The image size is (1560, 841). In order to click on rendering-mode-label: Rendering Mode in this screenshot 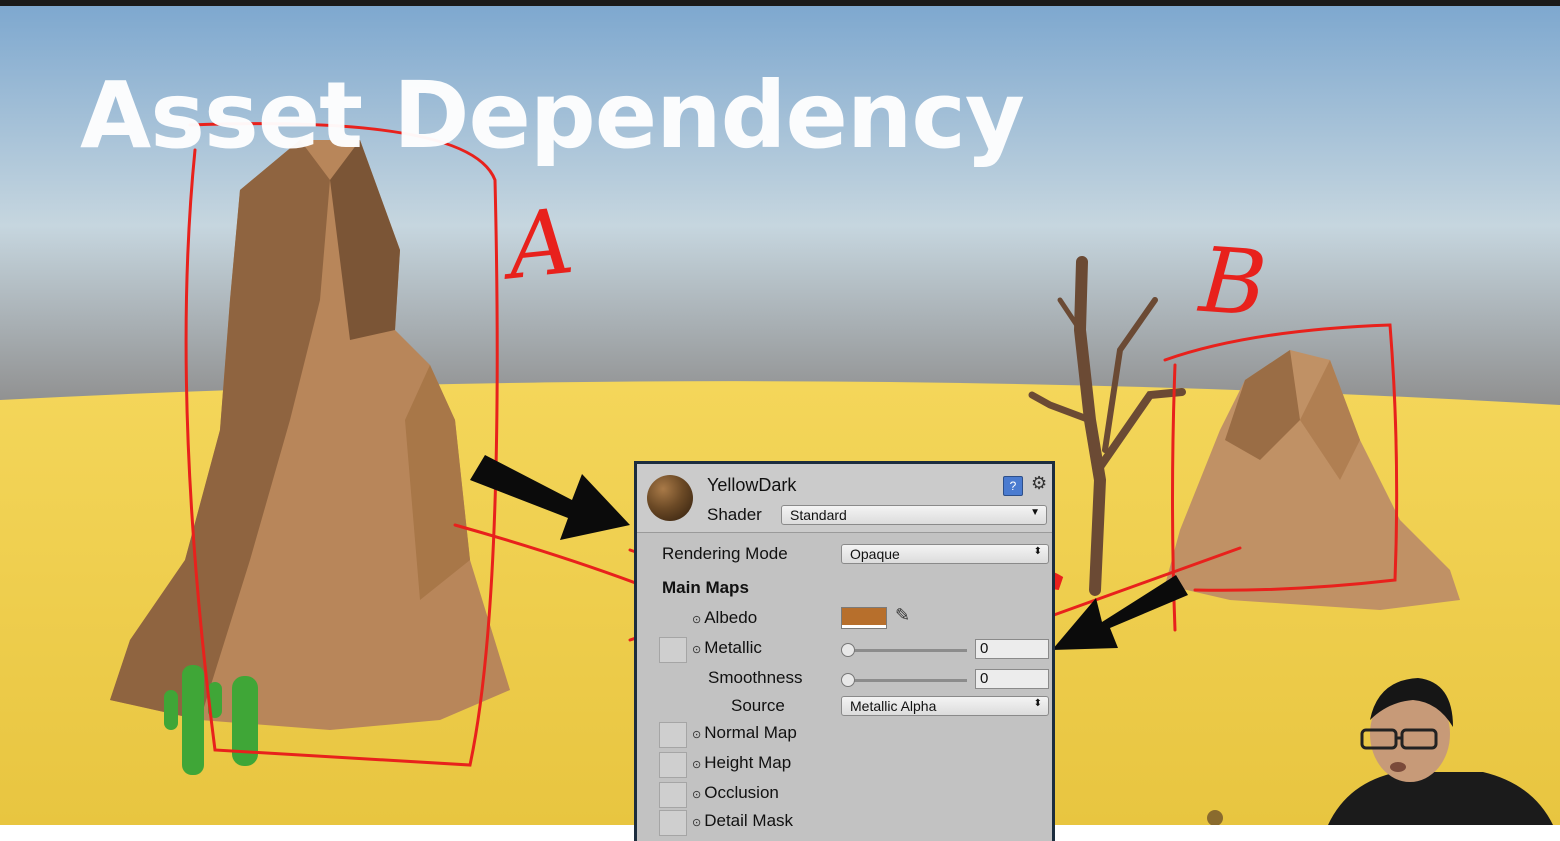, I will do `click(725, 553)`.